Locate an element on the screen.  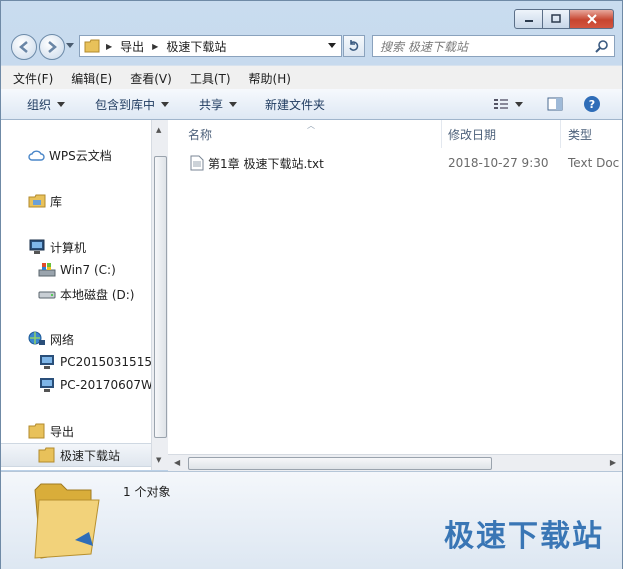
menu-help: 帮助(H) is located at coordinates (270, 78).